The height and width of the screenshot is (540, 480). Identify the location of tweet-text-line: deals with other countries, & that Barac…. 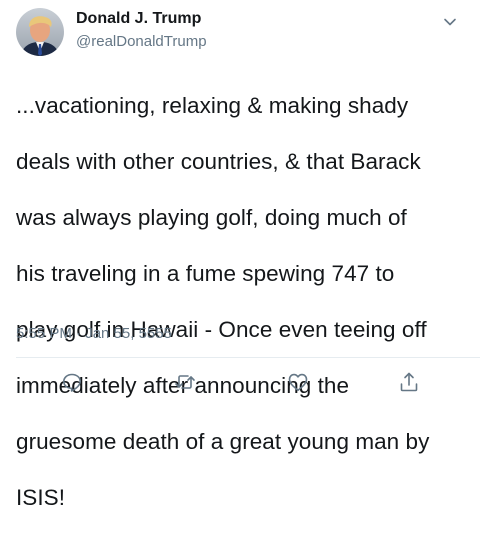
(218, 161).